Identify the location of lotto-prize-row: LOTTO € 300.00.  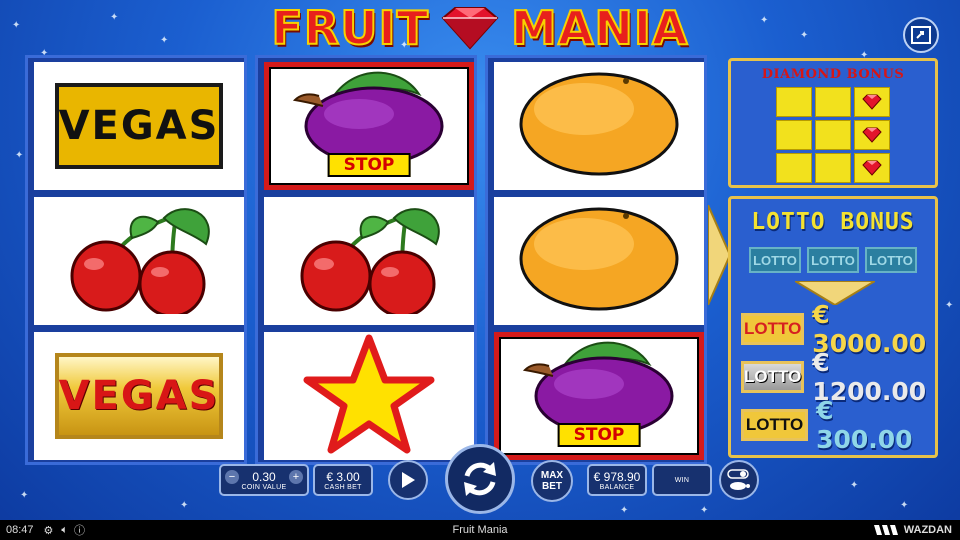
(837, 425).